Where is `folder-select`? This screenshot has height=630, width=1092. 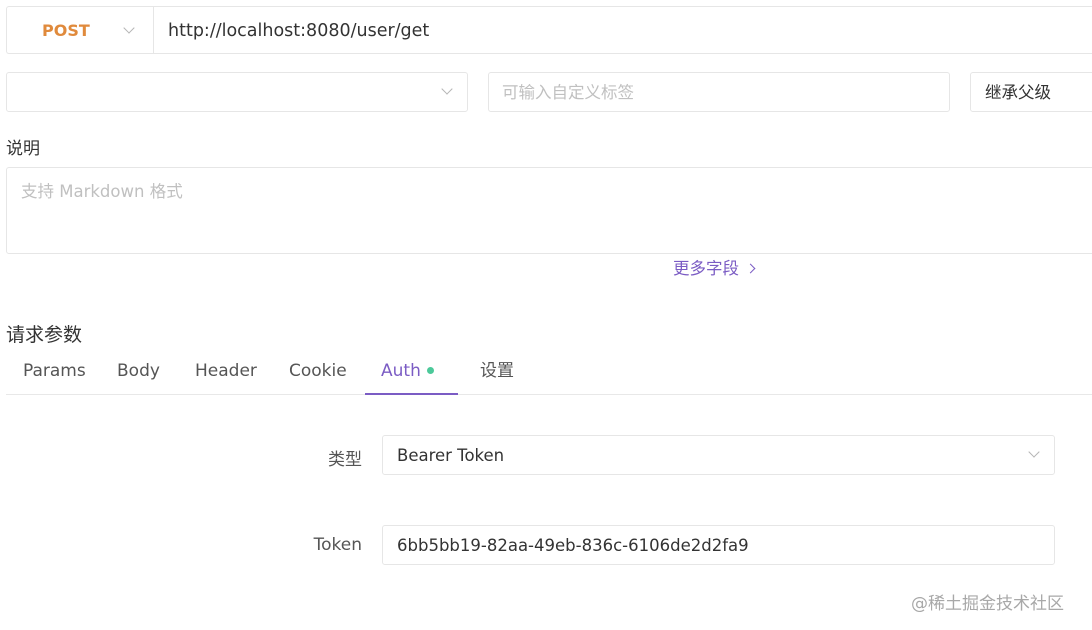 folder-select is located at coordinates (237, 92).